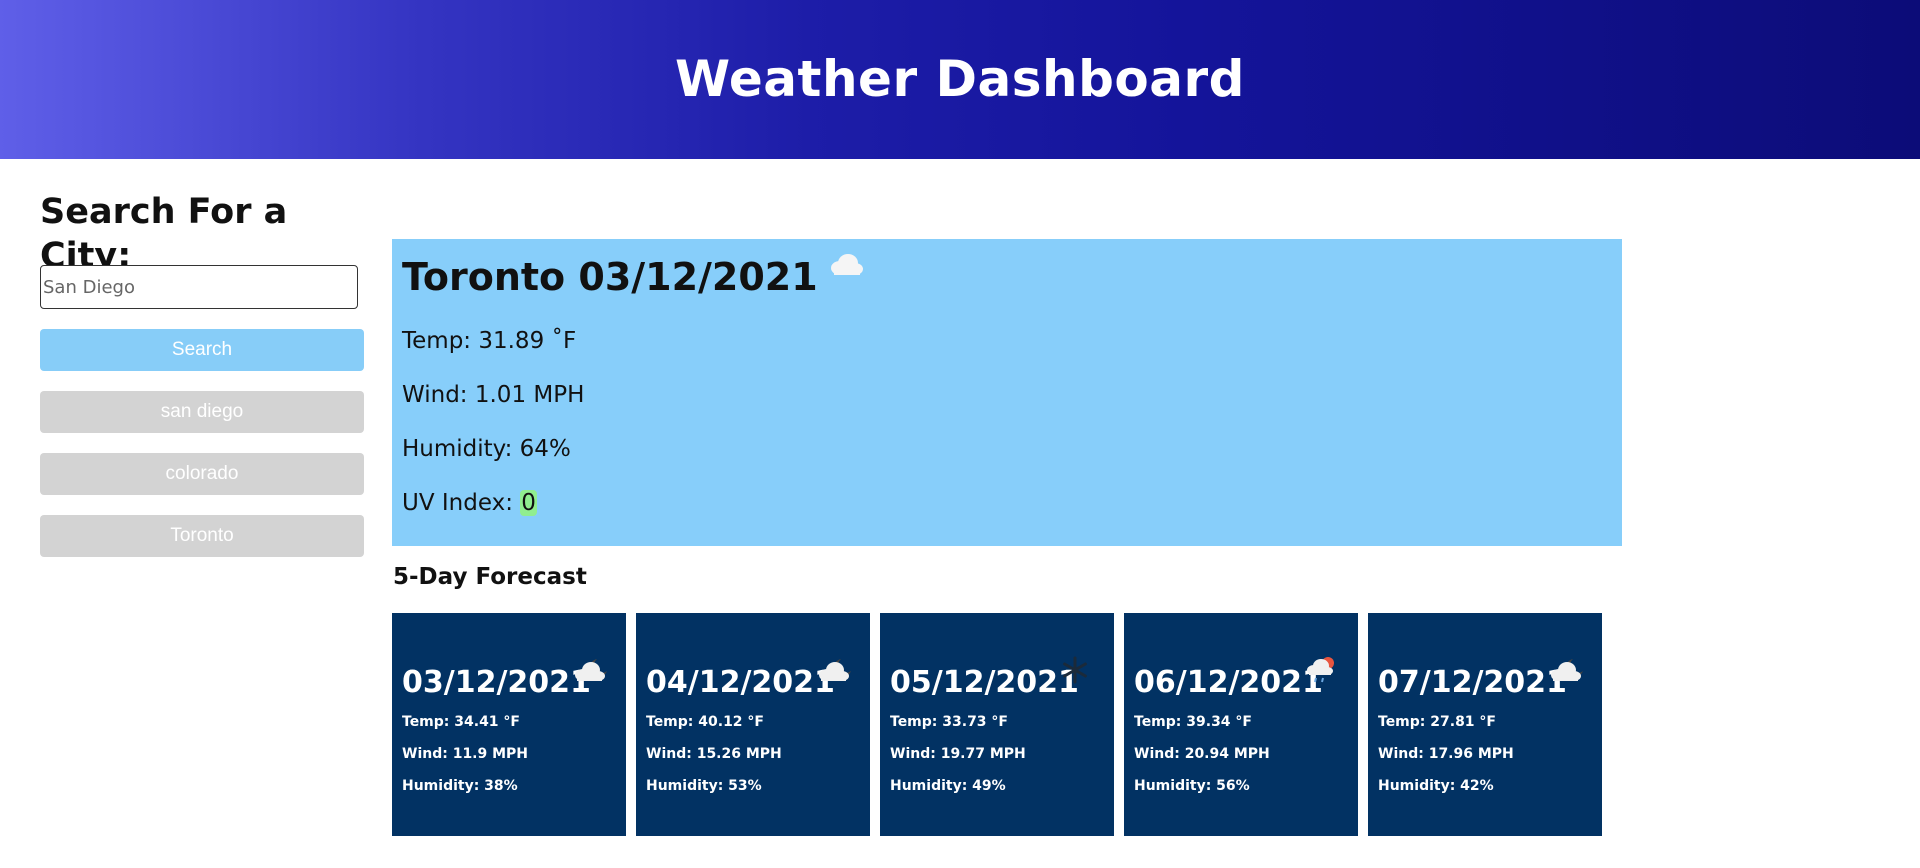 The height and width of the screenshot is (868, 1920). What do you see at coordinates (949, 722) in the screenshot?
I see `forecast-temp: Temp: 33.73 °F` at bounding box center [949, 722].